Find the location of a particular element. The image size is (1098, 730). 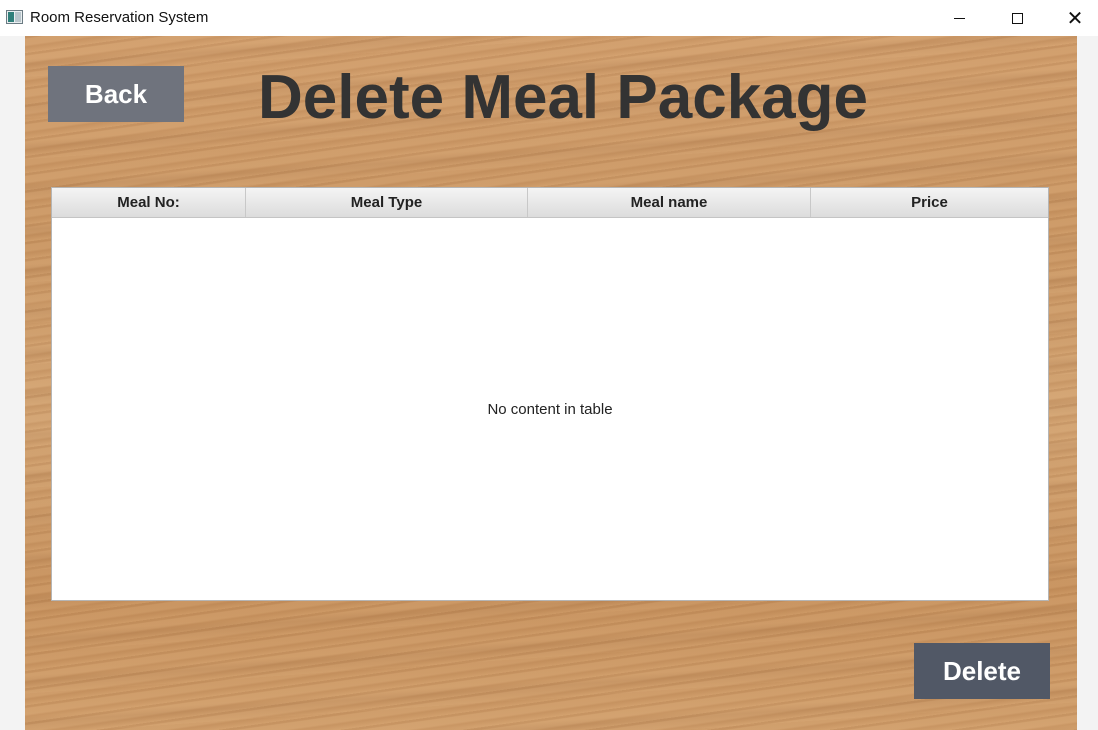

minimize-icon is located at coordinates (959, 18).